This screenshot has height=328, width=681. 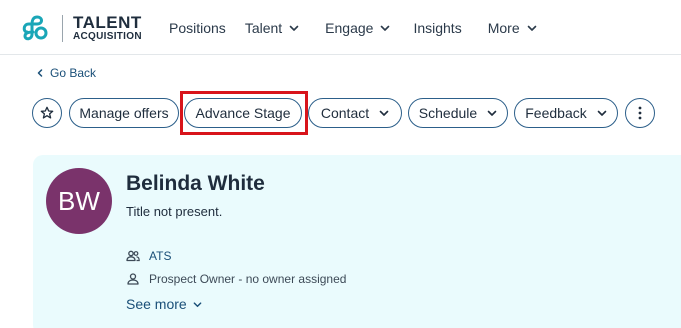 I want to click on nav-positions-label: Positions, so click(x=197, y=27).